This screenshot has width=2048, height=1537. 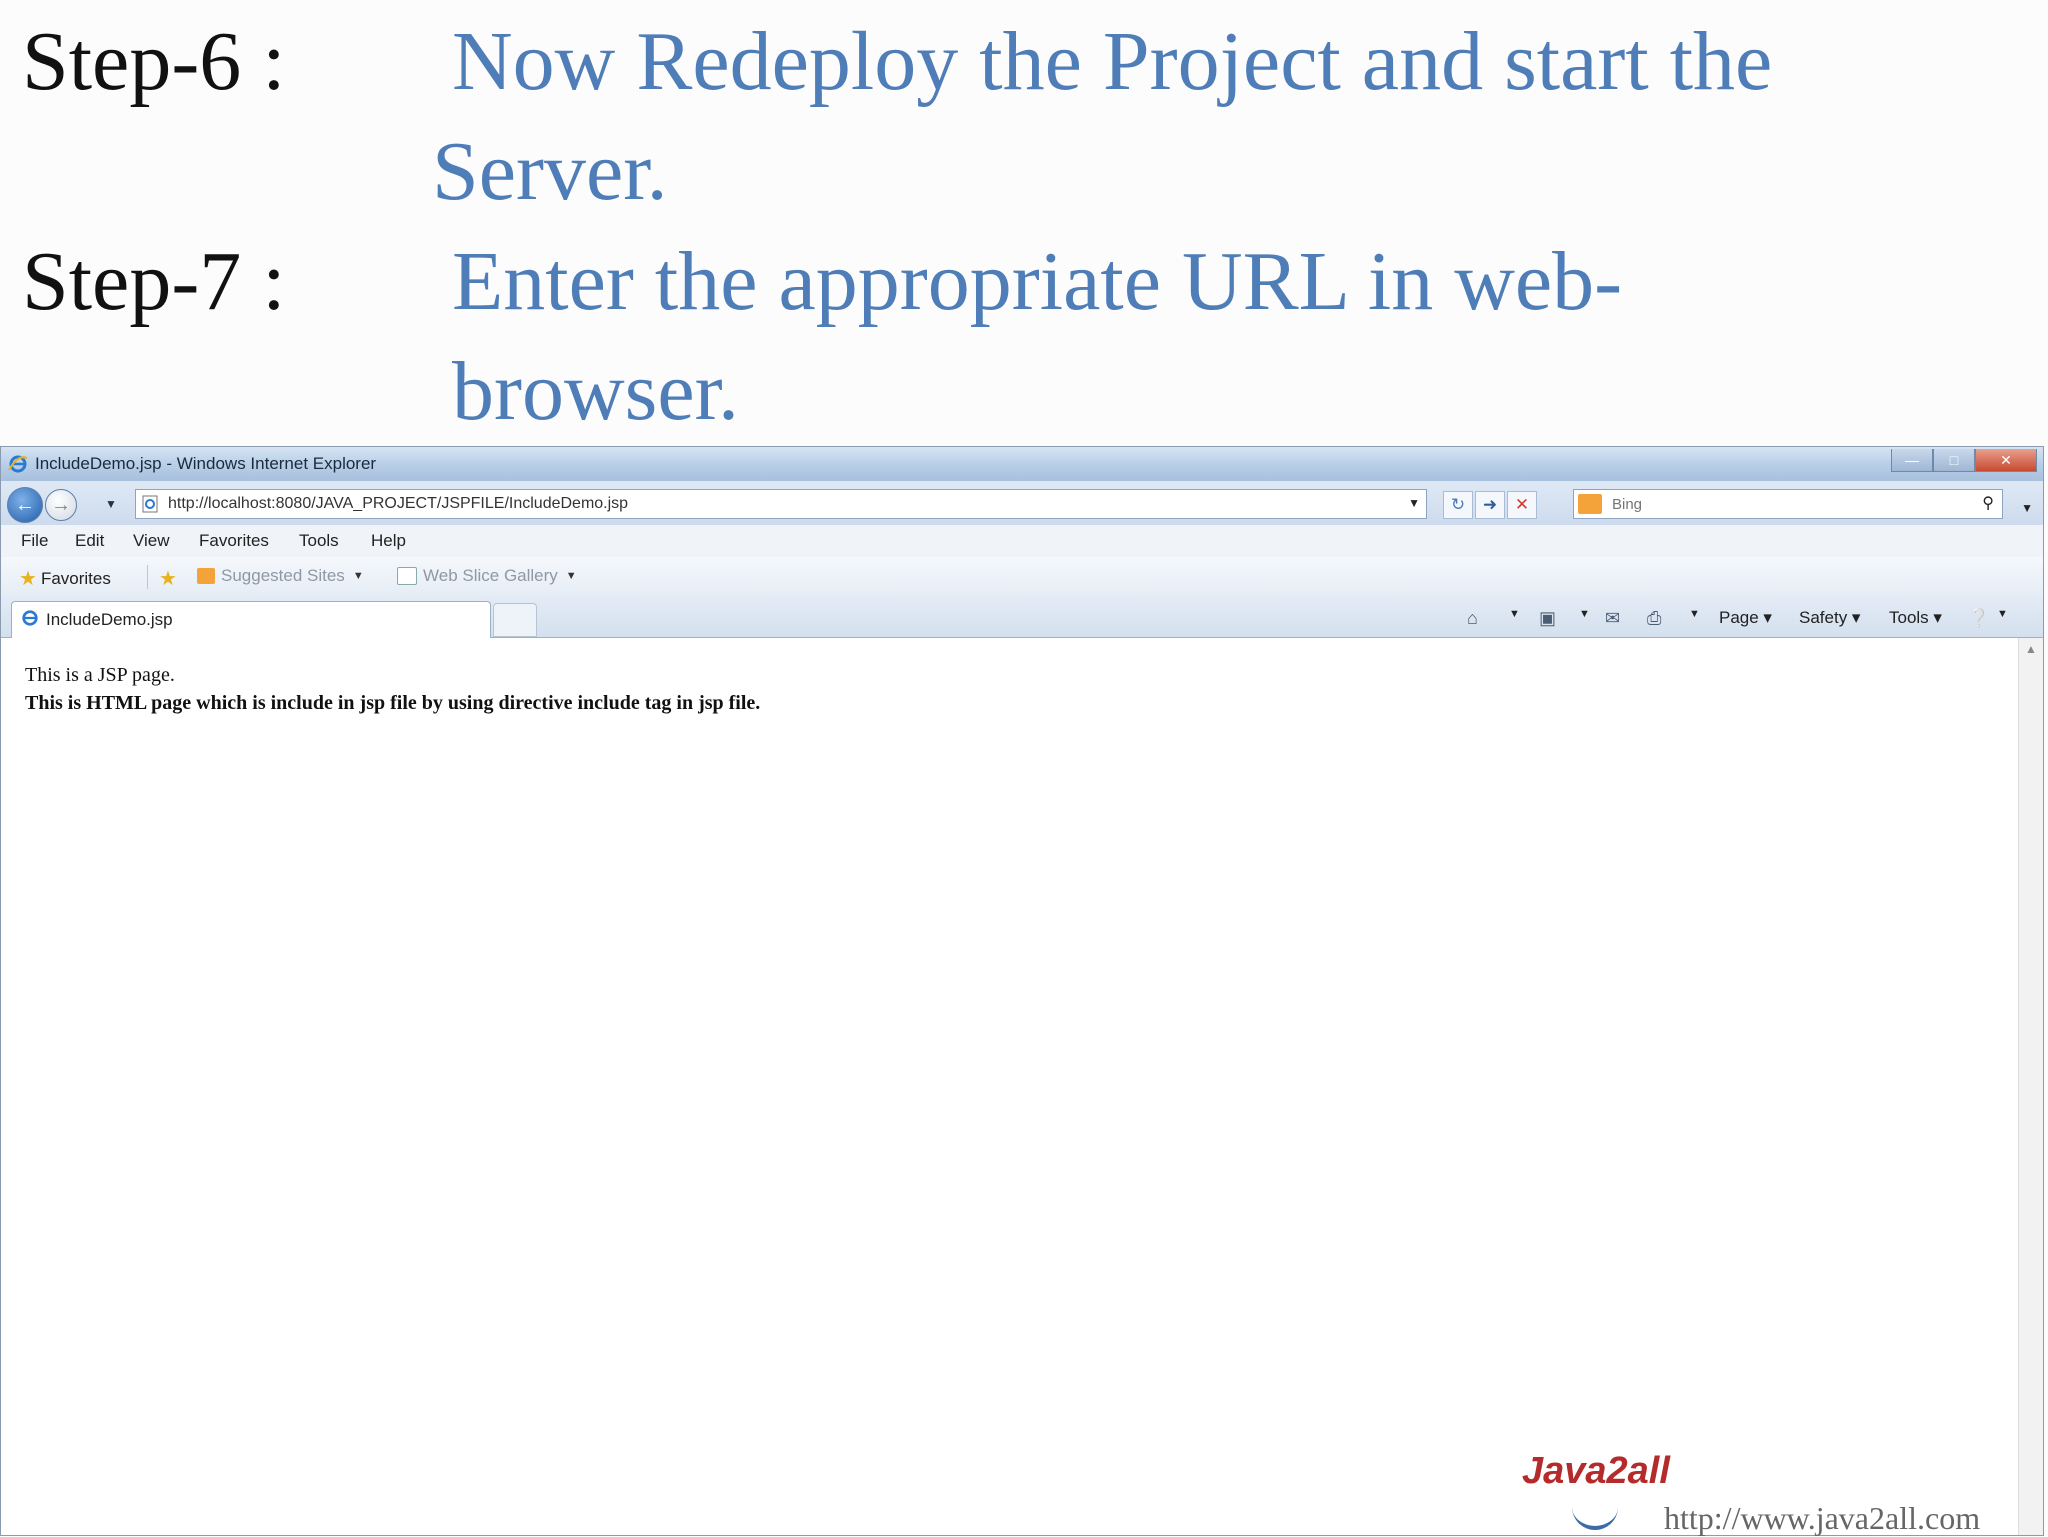 I want to click on mail-icon: ✉, so click(x=1612, y=618).